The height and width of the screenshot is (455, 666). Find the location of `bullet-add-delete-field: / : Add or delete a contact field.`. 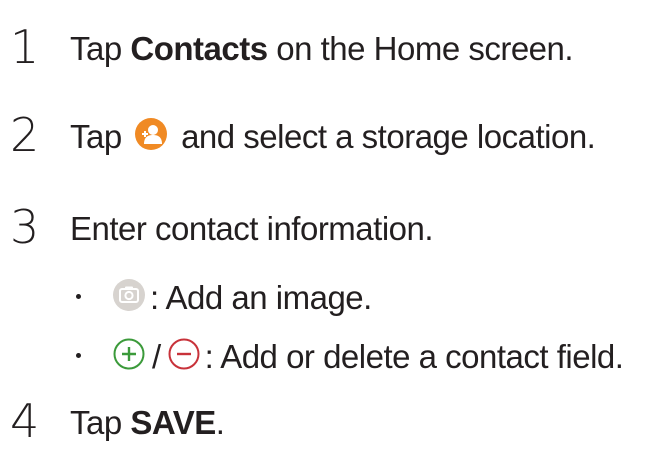

bullet-add-delete-field: / : Add or delete a contact field. is located at coordinates (333, 355).